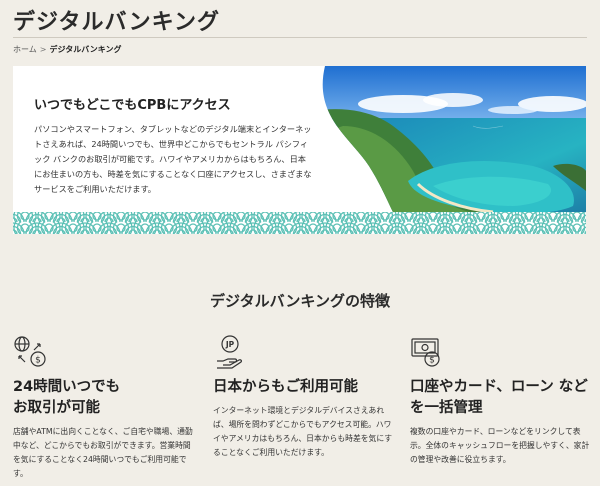 The image size is (600, 486). I want to click on features-title: デジタルバンキングの特徴, so click(299, 301).